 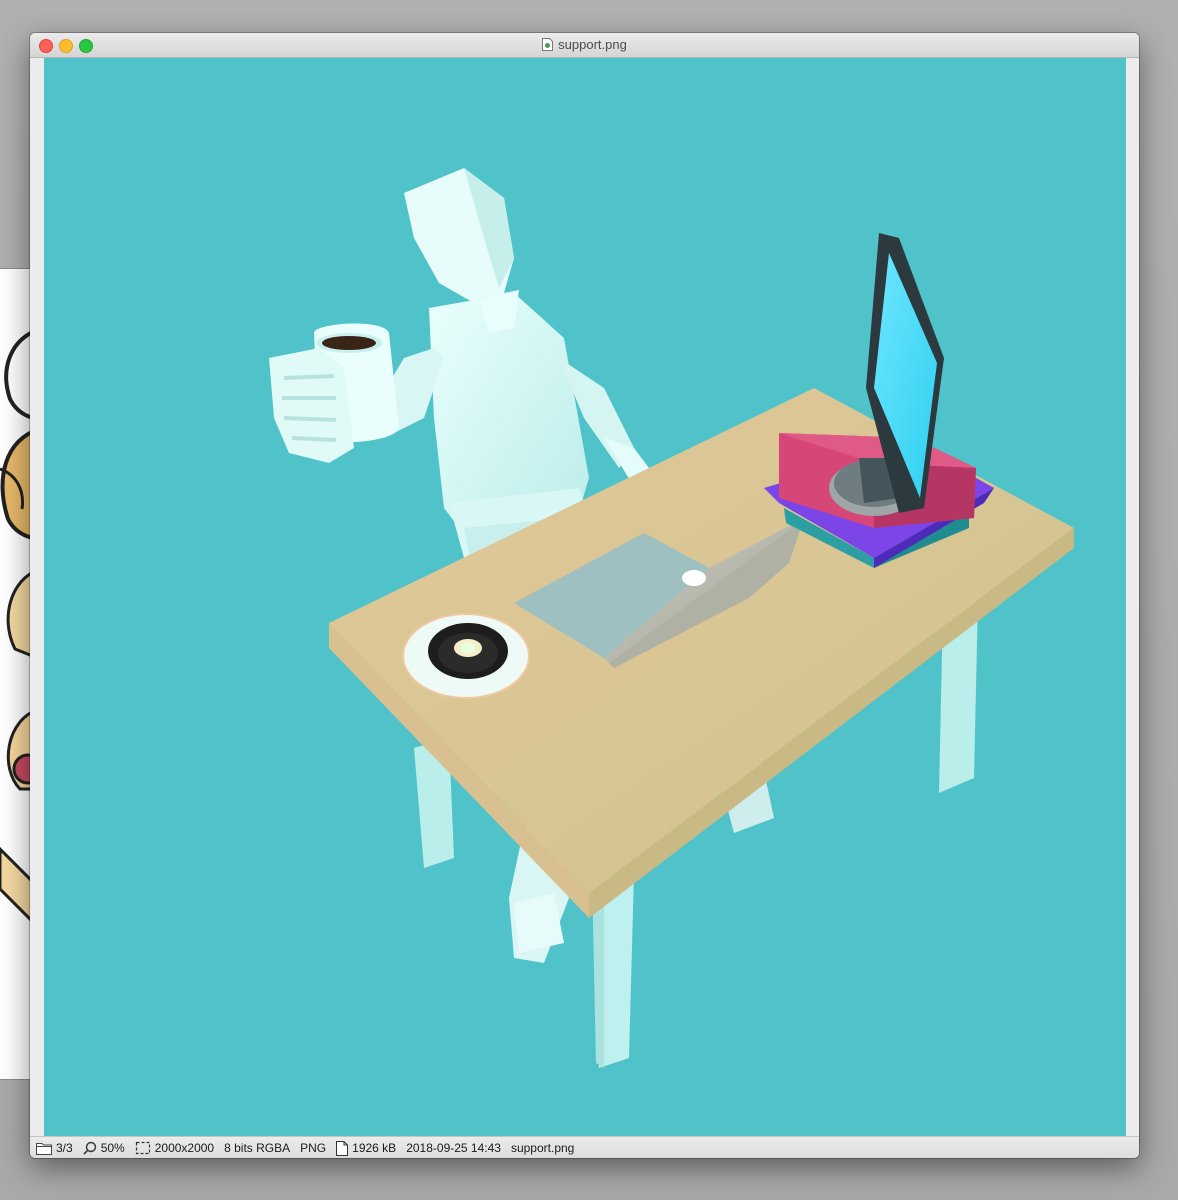 I want to click on file-format-text: PNG, so click(x=313, y=1148).